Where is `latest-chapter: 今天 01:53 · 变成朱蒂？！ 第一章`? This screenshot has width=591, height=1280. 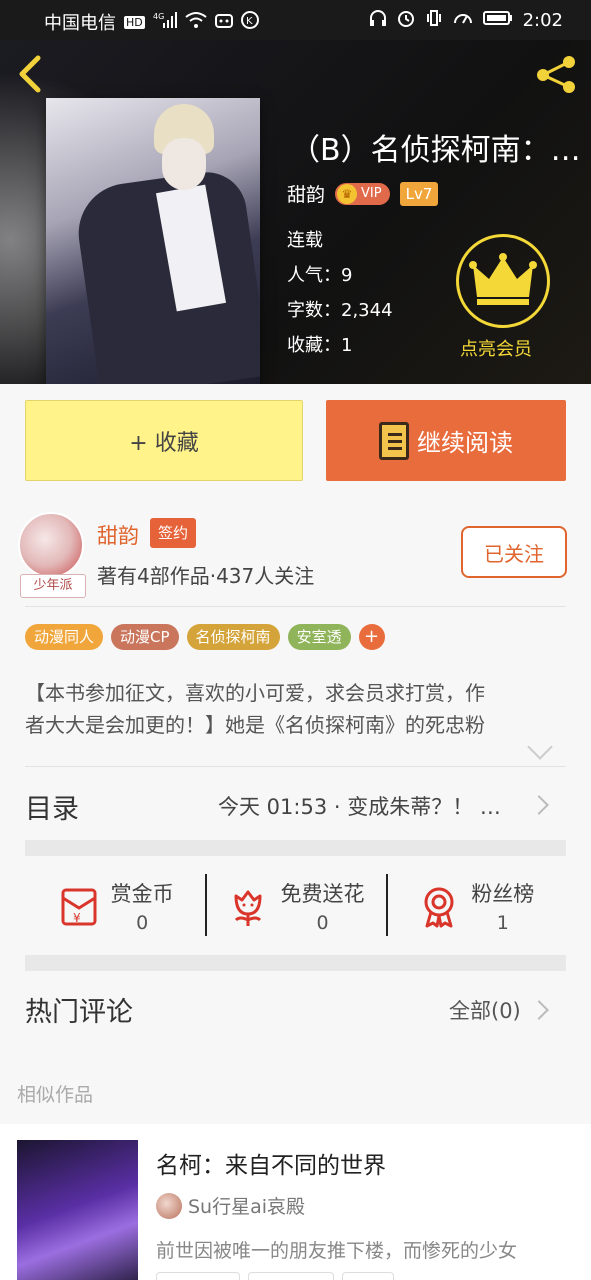
latest-chapter: 今天 01:53 · 变成朱蒂？！ 第一章 is located at coordinates (369, 807).